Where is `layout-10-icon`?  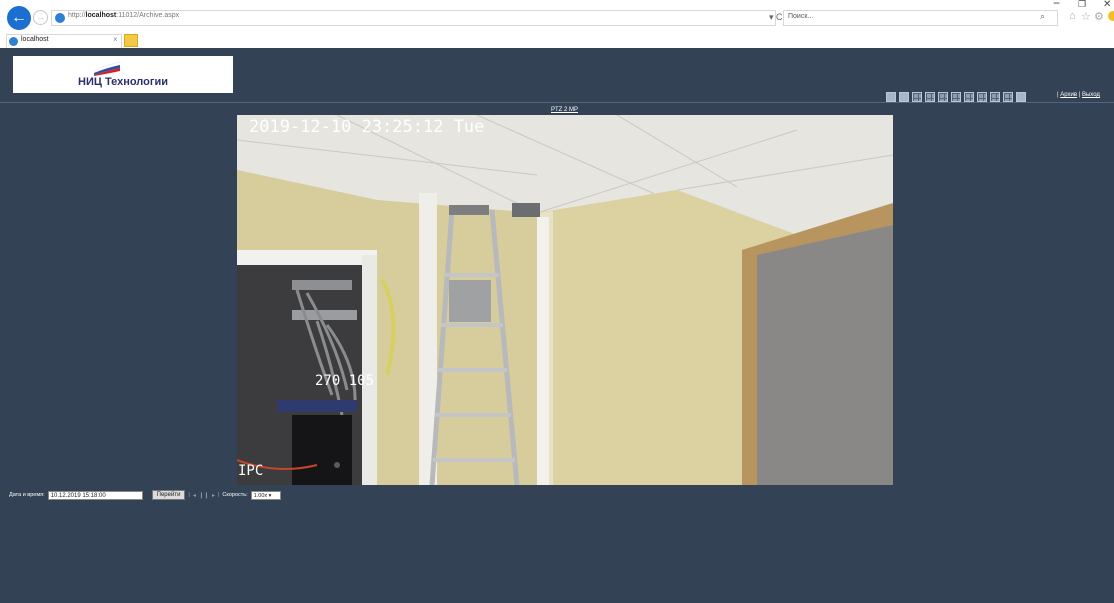
layout-10-icon is located at coordinates (969, 97).